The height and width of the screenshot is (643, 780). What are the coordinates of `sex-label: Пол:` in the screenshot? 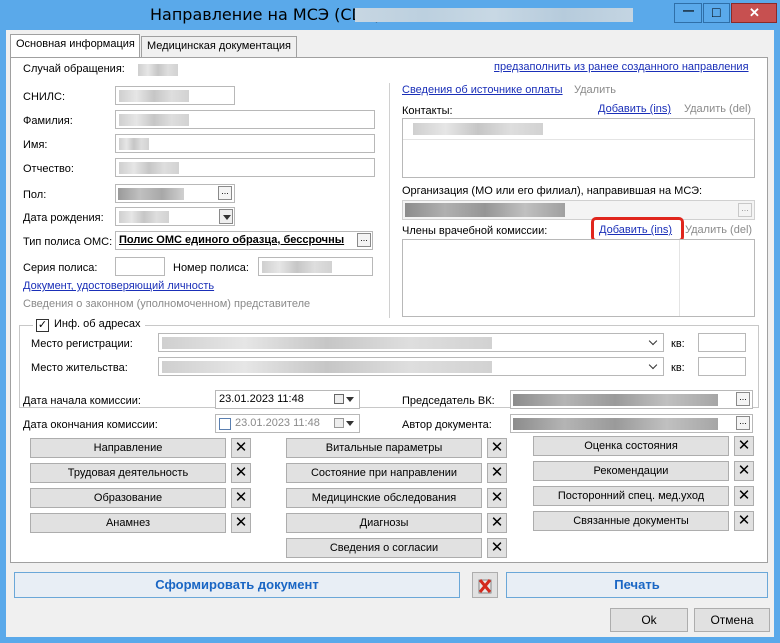 It's located at (35, 195).